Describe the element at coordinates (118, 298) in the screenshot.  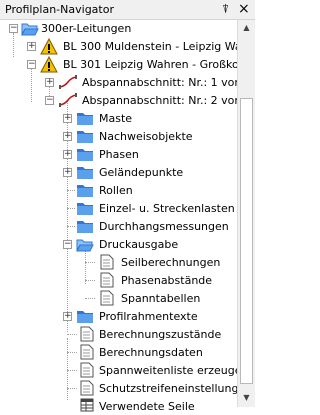
I see `tree-item-spanntabellen: Spanntabellen` at that location.